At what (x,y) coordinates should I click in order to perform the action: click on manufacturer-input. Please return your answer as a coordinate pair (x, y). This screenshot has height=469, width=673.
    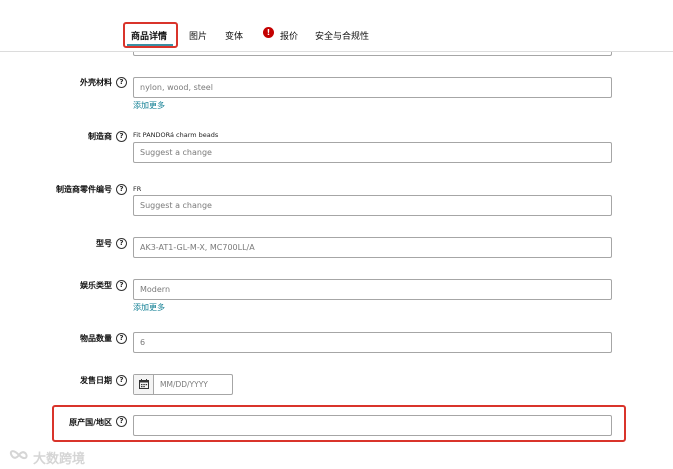
    Looking at the image, I should click on (372, 152).